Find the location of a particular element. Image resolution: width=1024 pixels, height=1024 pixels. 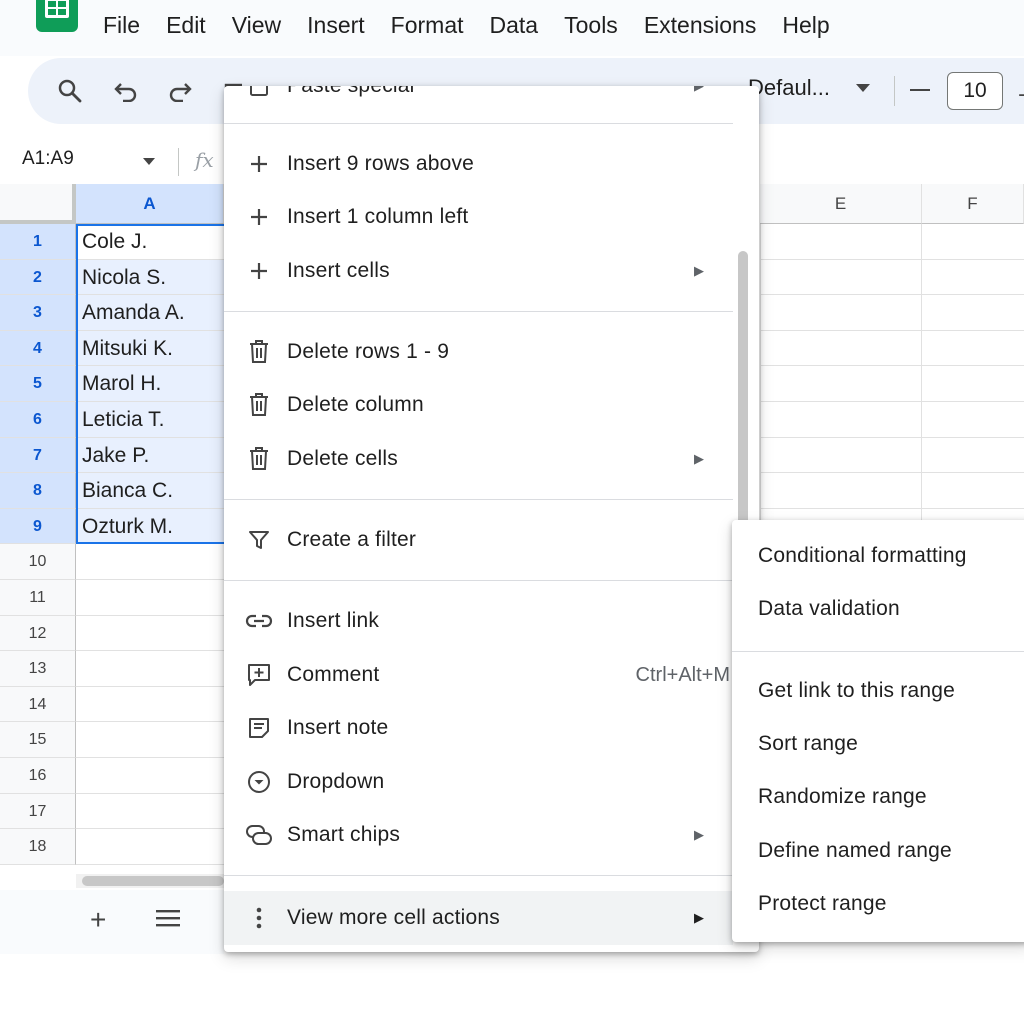

menu-item-define-named-range: Define named range is located at coordinates (855, 851).